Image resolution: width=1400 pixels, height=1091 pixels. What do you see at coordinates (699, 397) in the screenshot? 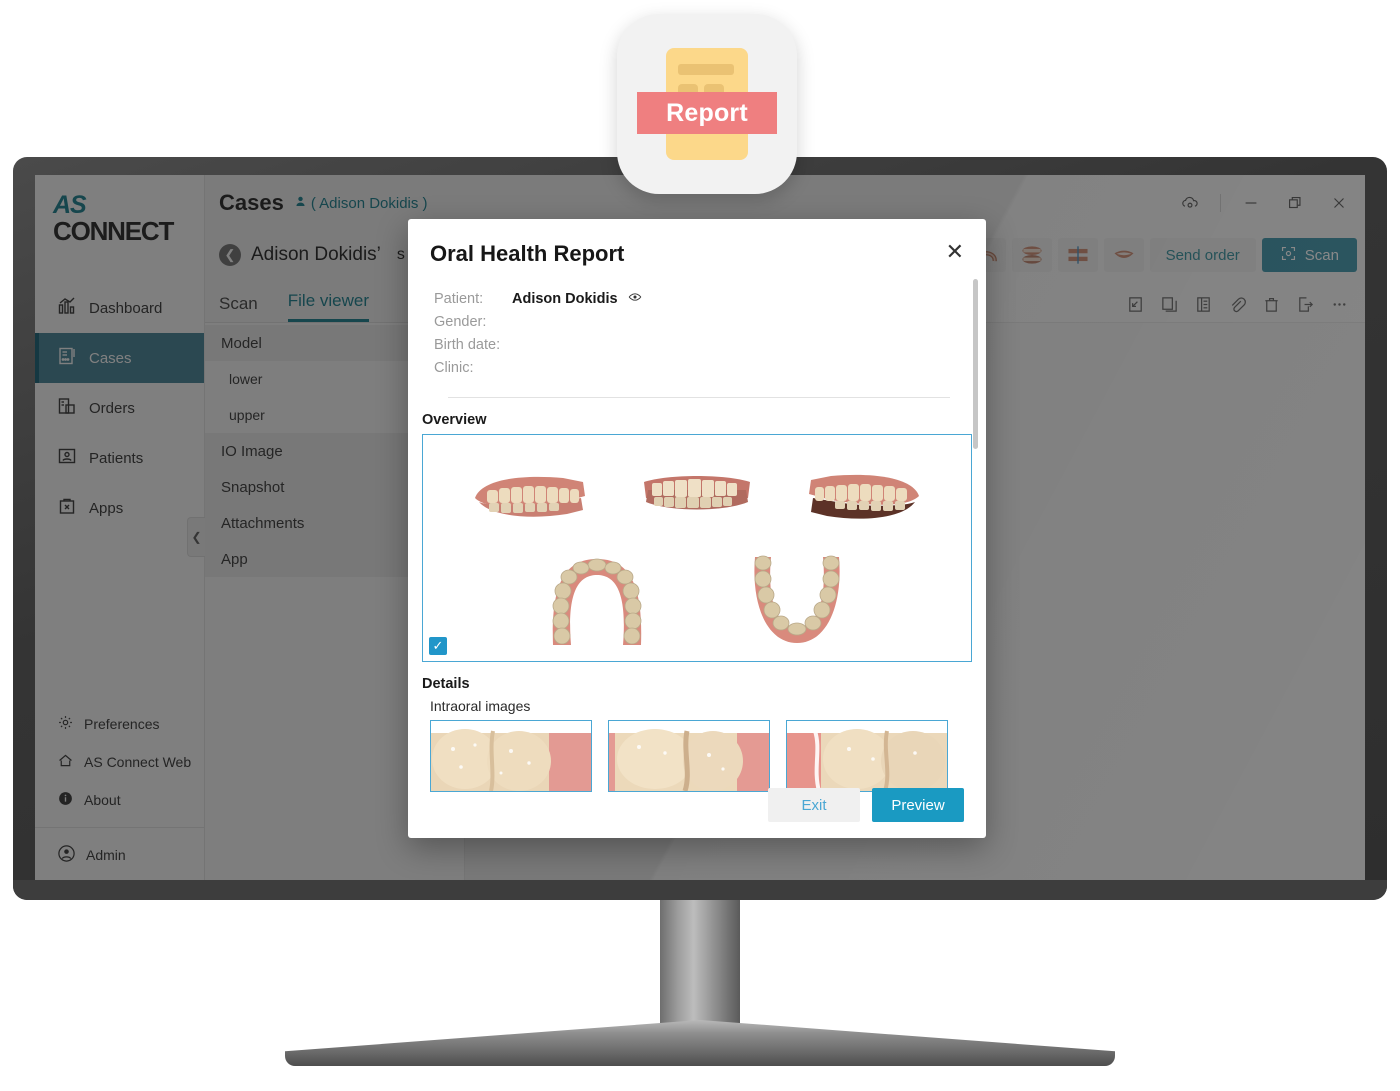
I see `dialog-divider` at bounding box center [699, 397].